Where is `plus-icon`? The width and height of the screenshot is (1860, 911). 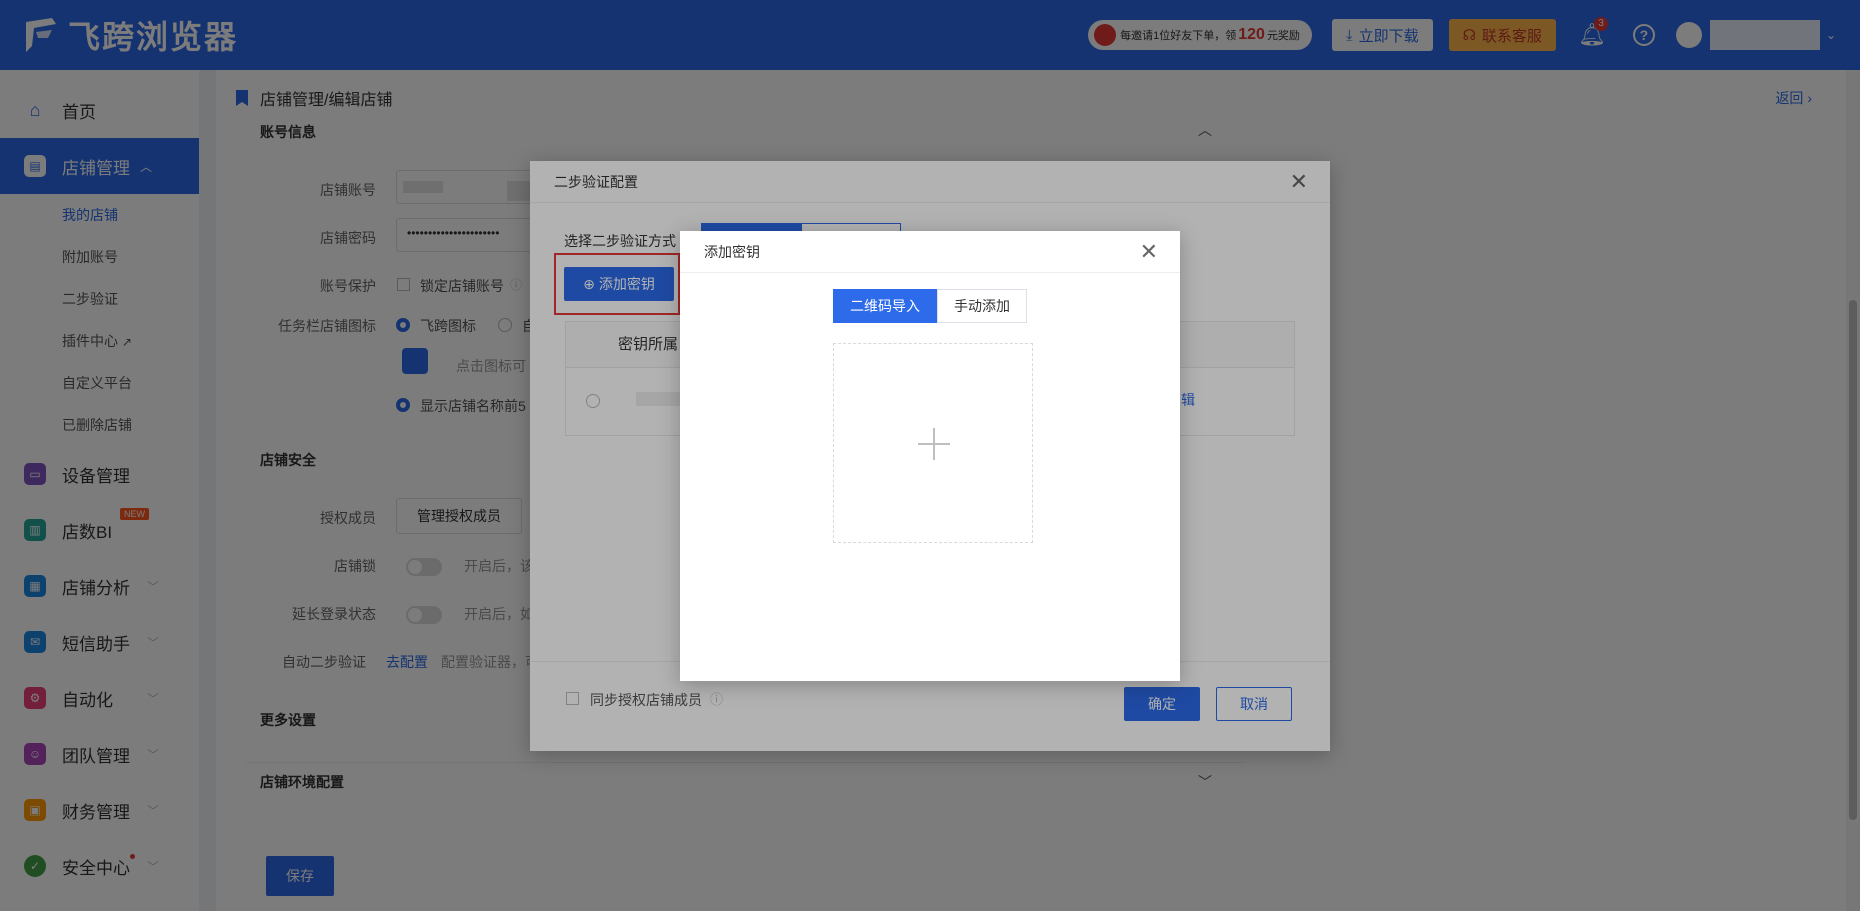 plus-icon is located at coordinates (934, 444).